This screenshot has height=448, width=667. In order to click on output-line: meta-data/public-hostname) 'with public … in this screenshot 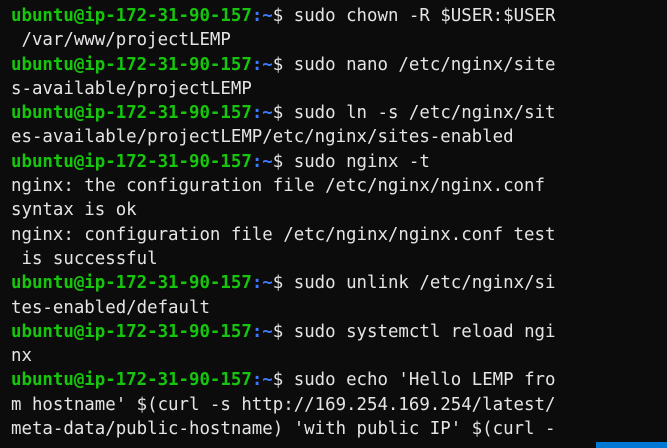, I will do `click(283, 429)`.